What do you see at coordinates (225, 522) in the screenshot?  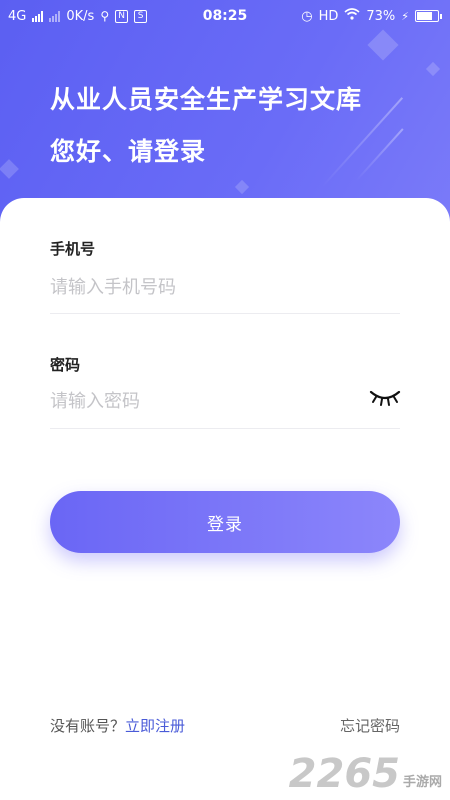 I see `login-button: 登录` at bounding box center [225, 522].